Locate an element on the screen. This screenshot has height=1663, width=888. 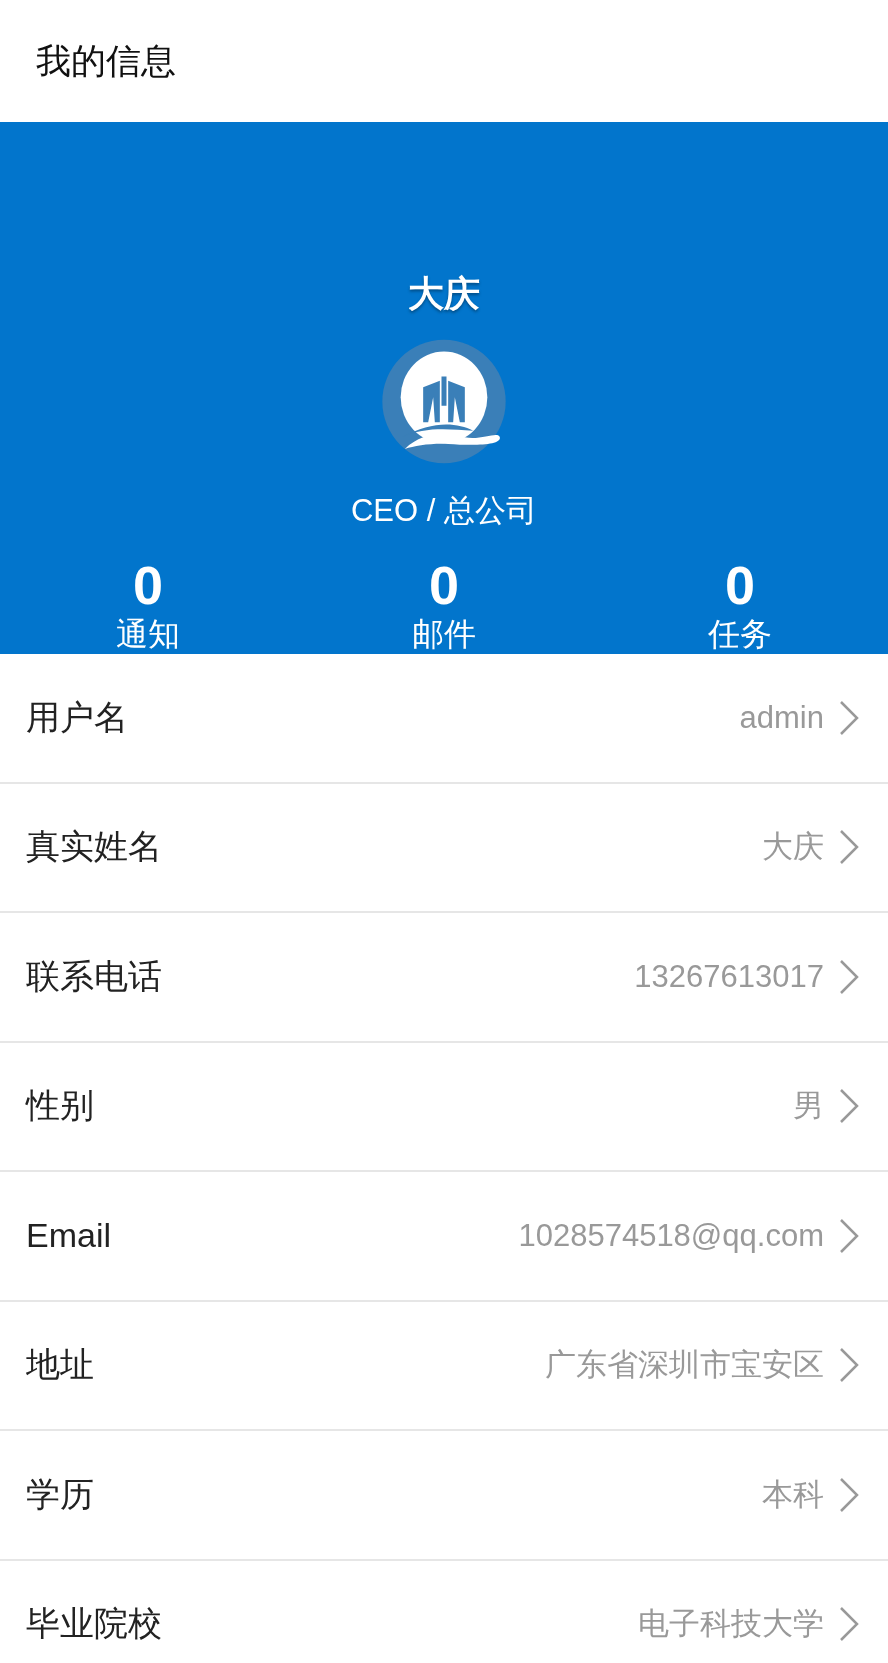
user-name: 大庆 is located at coordinates (444, 294).